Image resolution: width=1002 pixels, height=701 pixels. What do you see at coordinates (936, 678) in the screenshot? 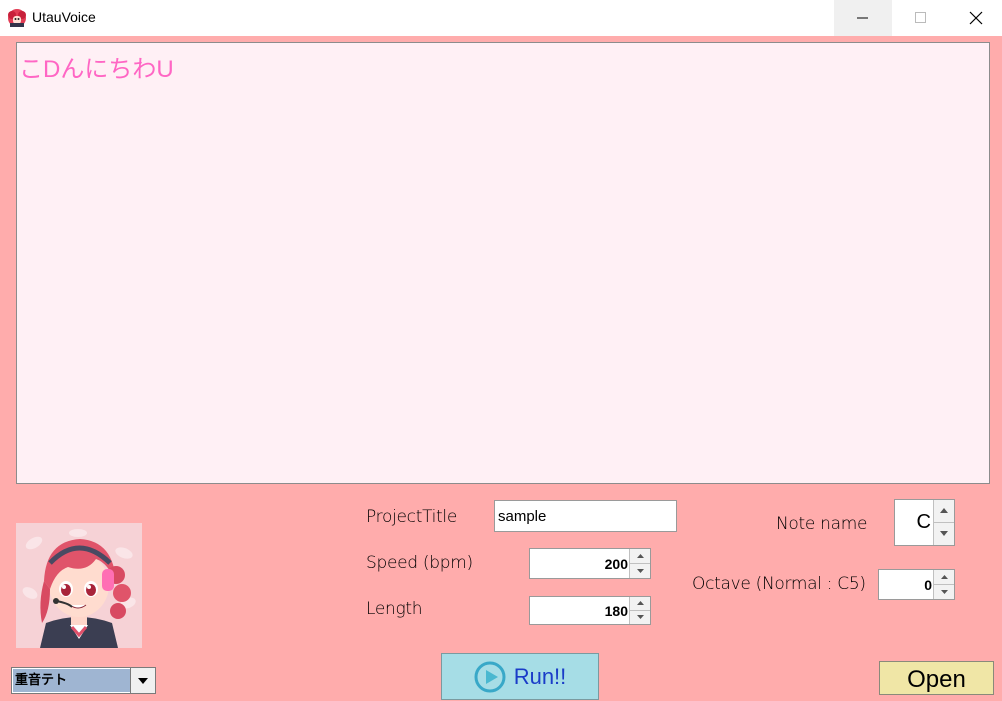
I see `open-button: Open` at bounding box center [936, 678].